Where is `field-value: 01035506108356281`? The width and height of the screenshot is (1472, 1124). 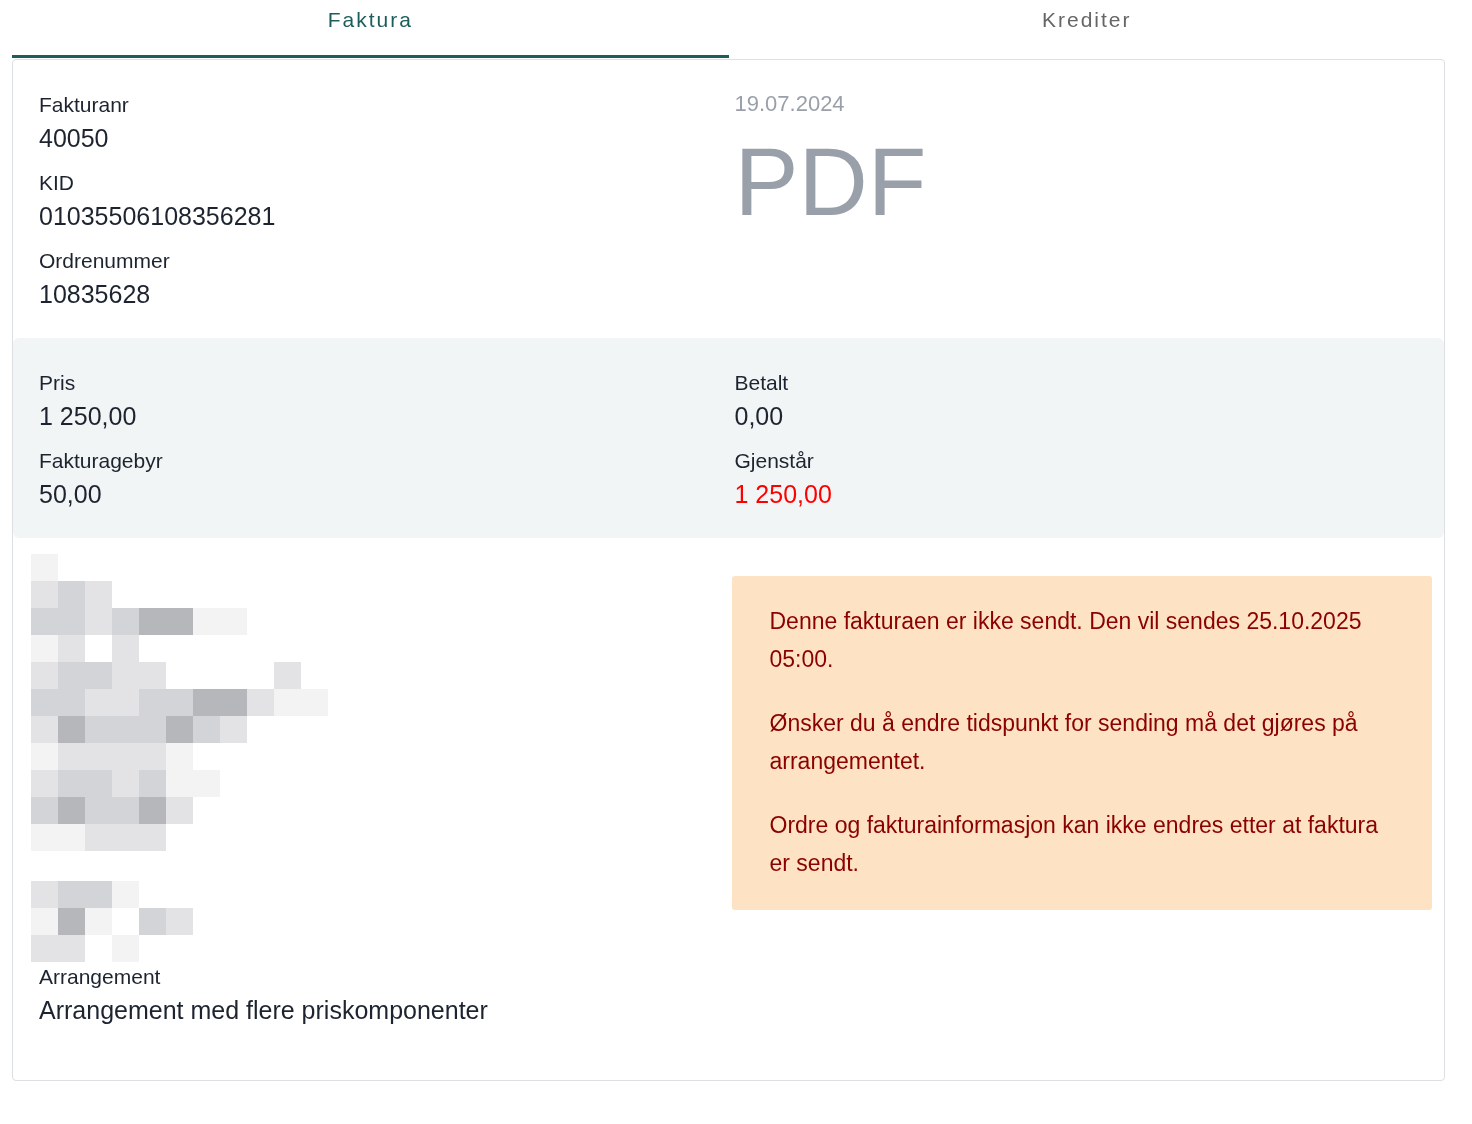
field-value: 01035506108356281 is located at coordinates (158, 216).